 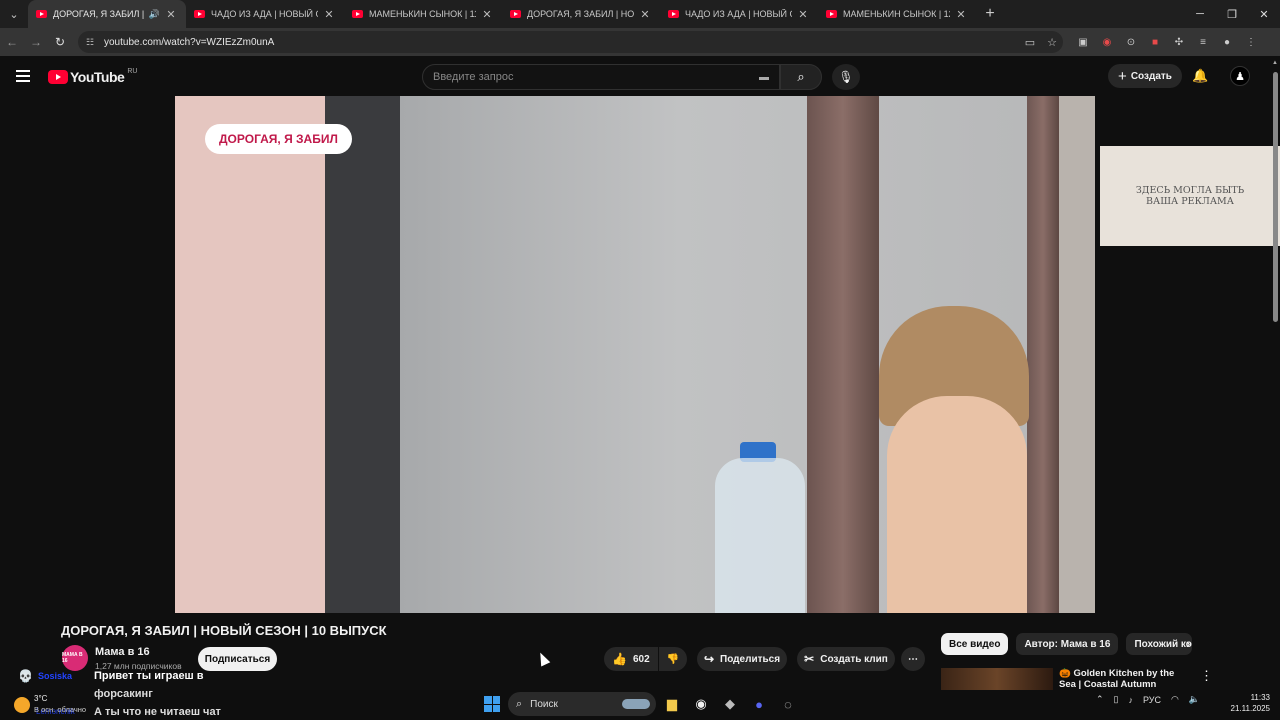 What do you see at coordinates (23, 77) in the screenshot?
I see `hamburger-menu-icon` at bounding box center [23, 77].